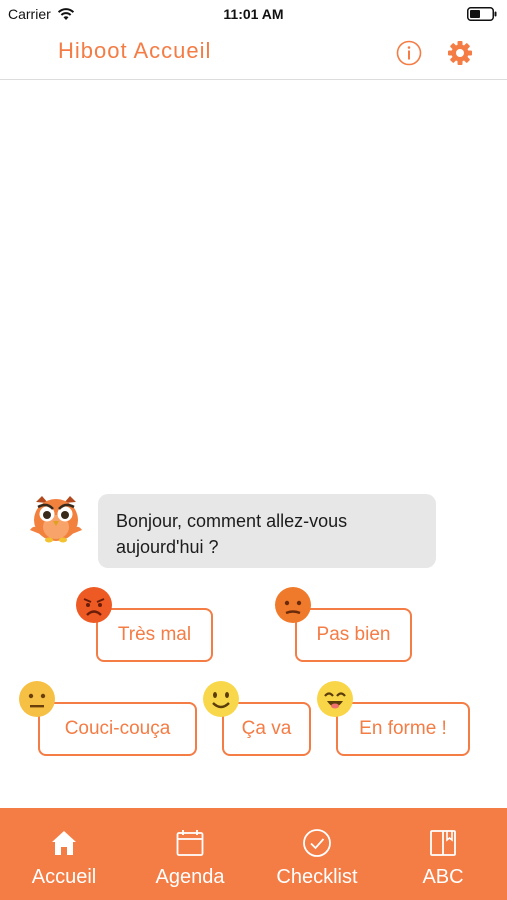  What do you see at coordinates (266, 728) in the screenshot?
I see `mood-label: Ça va` at bounding box center [266, 728].